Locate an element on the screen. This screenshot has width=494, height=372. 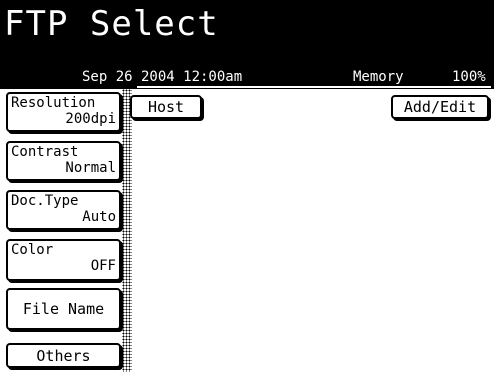
file-name-button: File Name is located at coordinates (63, 309).